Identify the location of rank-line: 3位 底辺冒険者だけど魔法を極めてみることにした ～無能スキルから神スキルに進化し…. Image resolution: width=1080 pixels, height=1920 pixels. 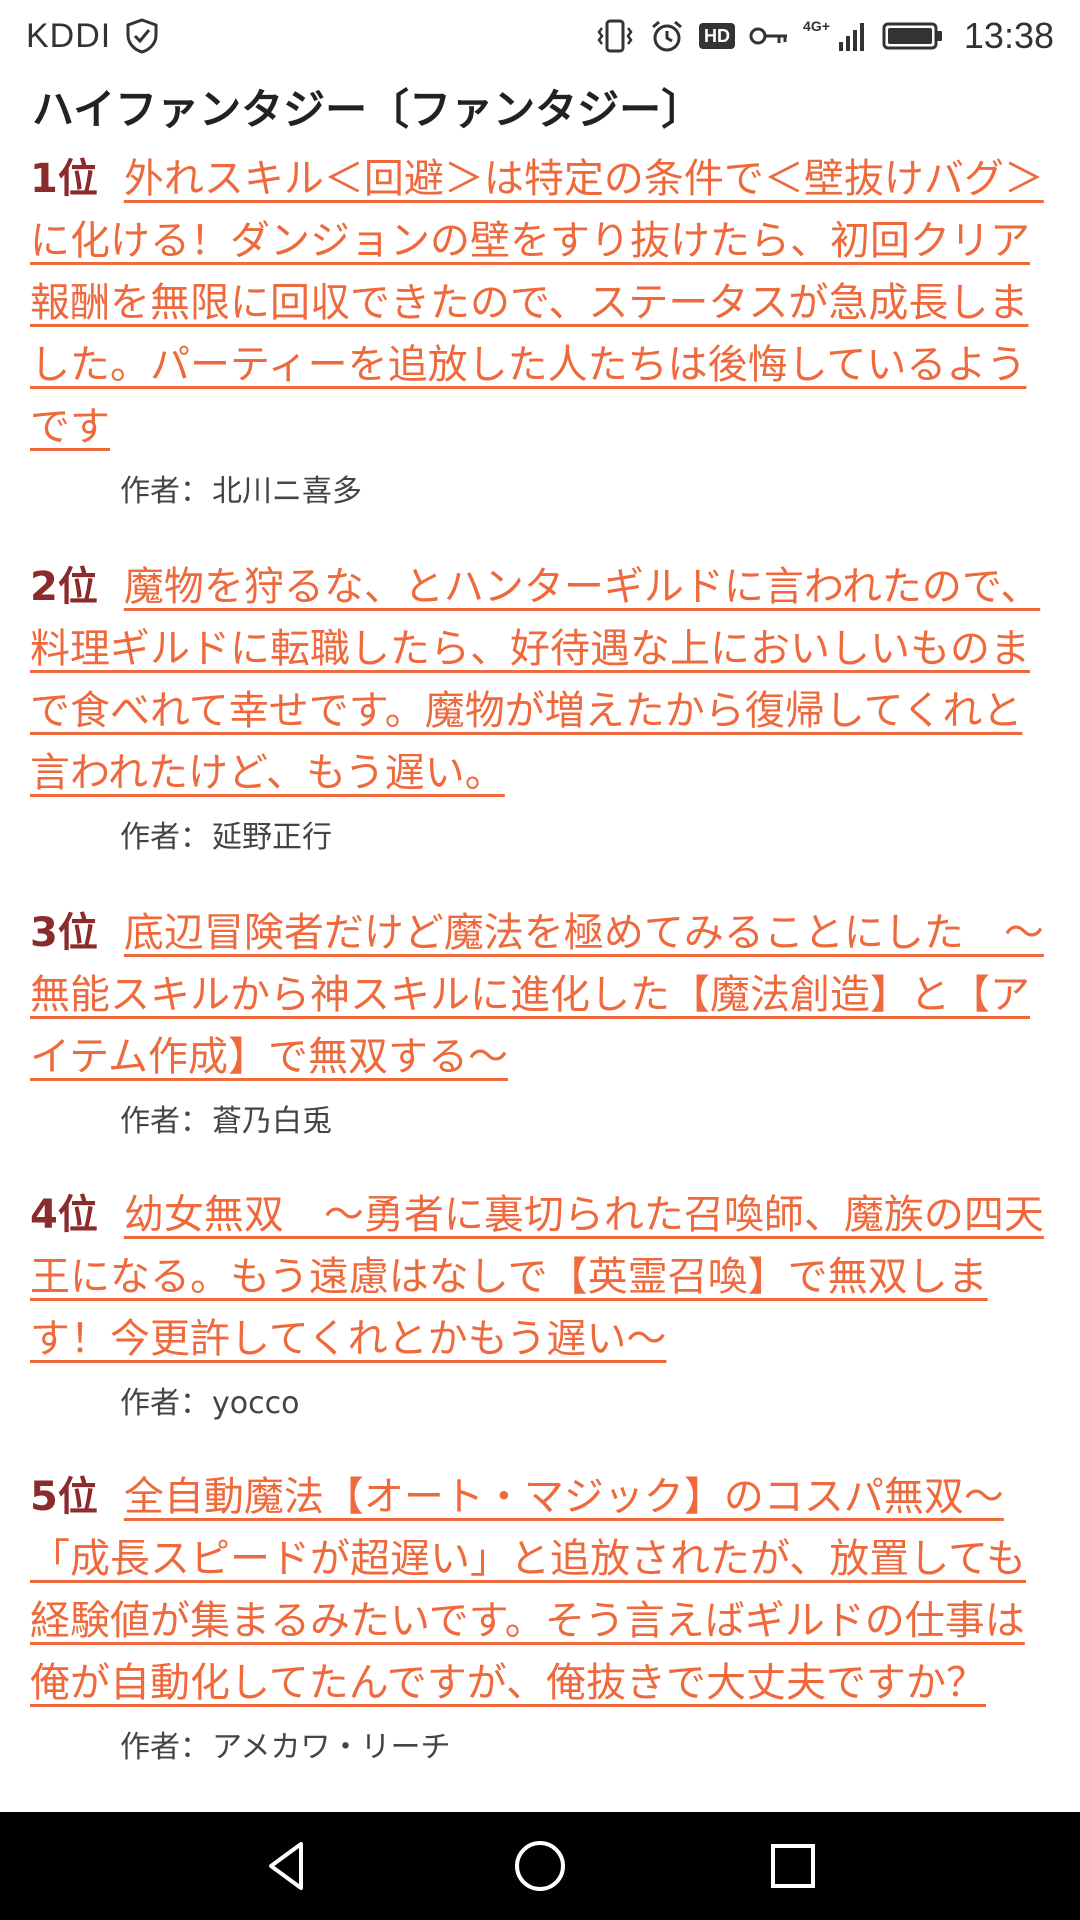
(540, 995).